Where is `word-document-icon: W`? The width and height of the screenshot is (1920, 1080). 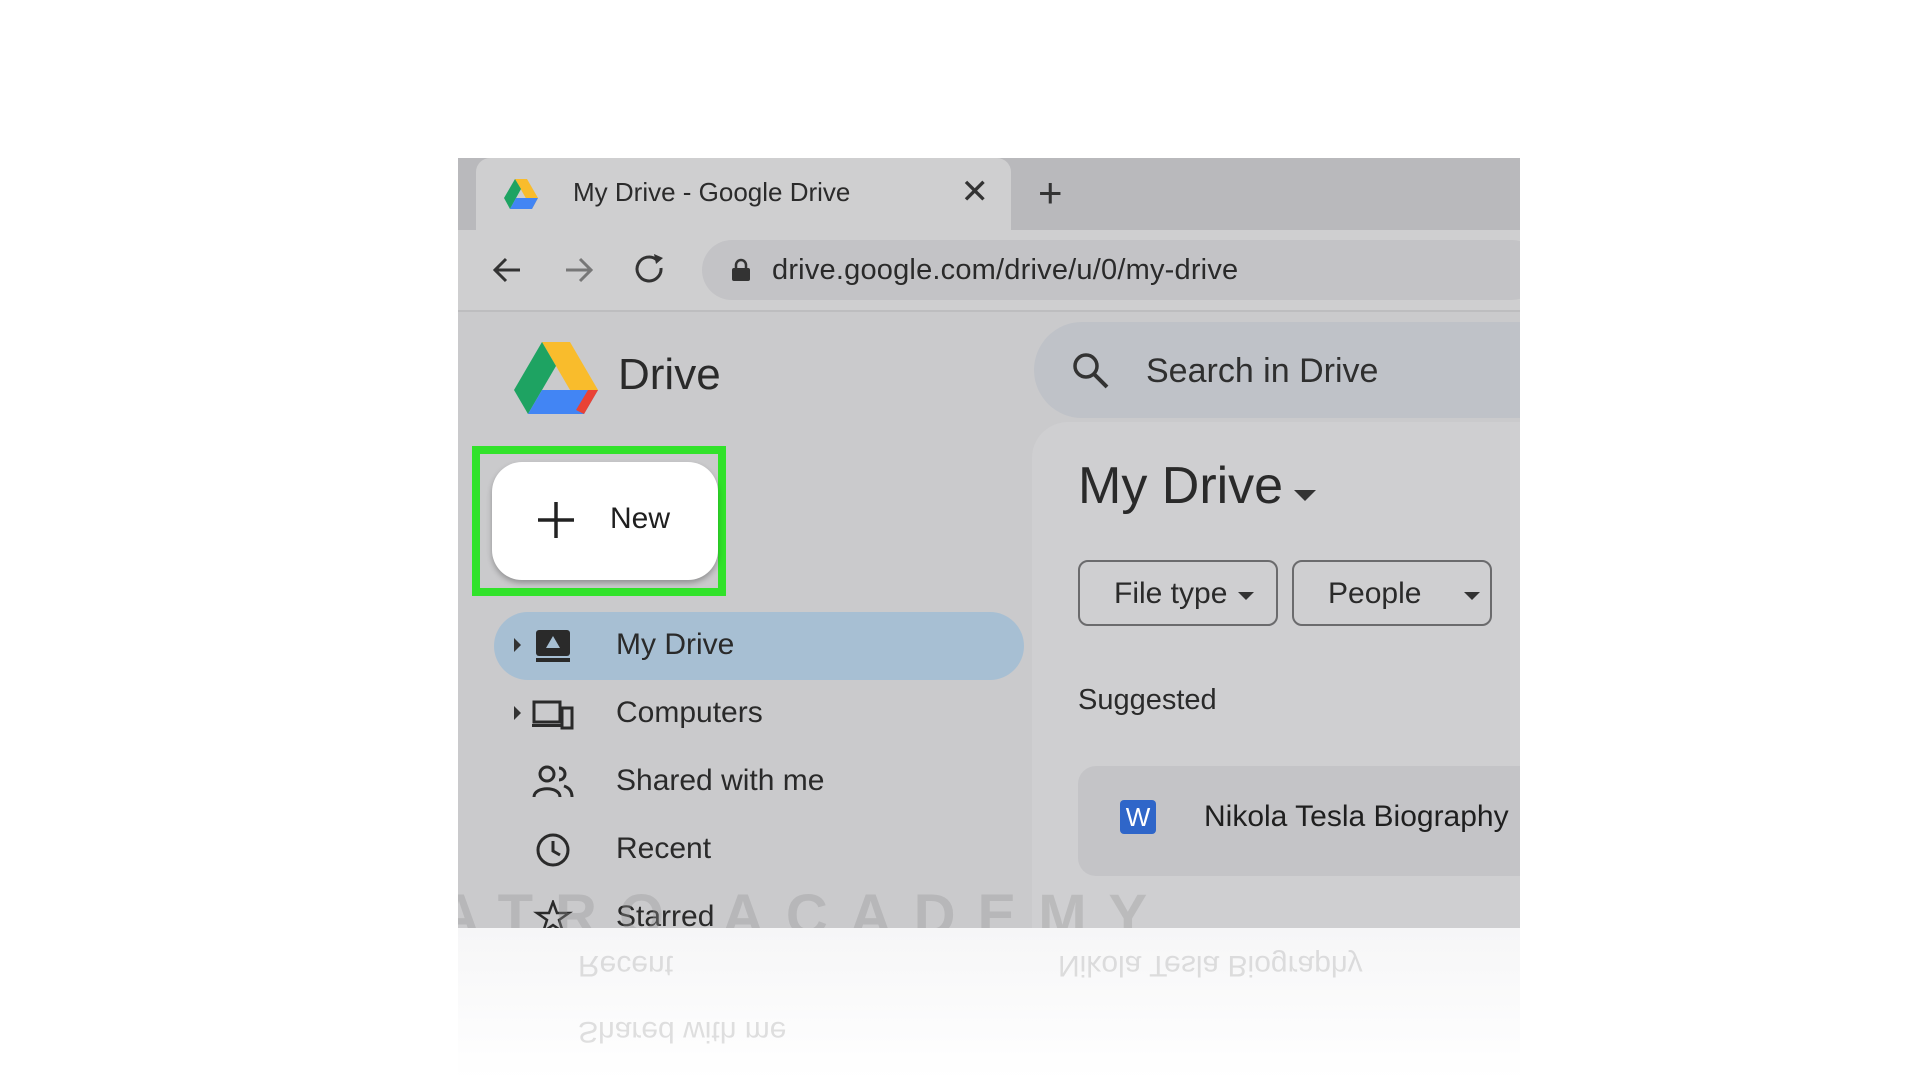
word-document-icon: W is located at coordinates (1138, 817).